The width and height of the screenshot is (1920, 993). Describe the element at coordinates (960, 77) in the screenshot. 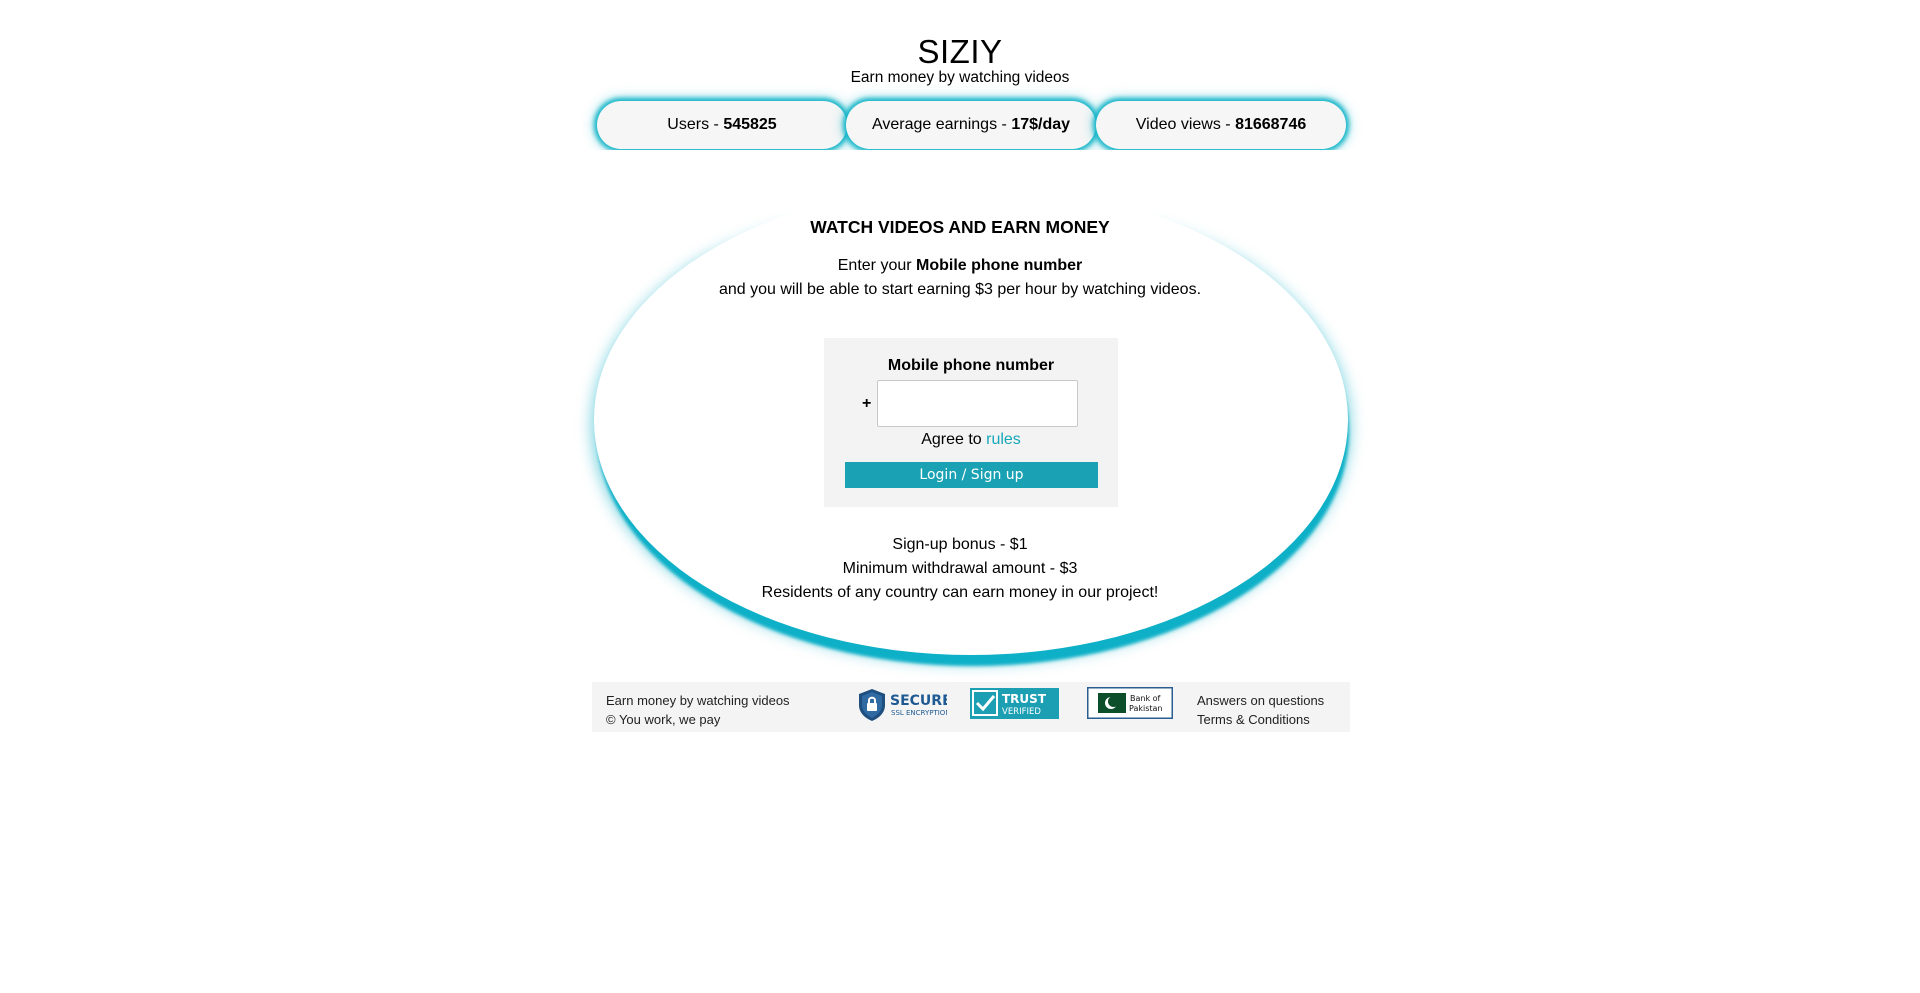

I see `site-subtitle: Earn money by watching videos` at that location.